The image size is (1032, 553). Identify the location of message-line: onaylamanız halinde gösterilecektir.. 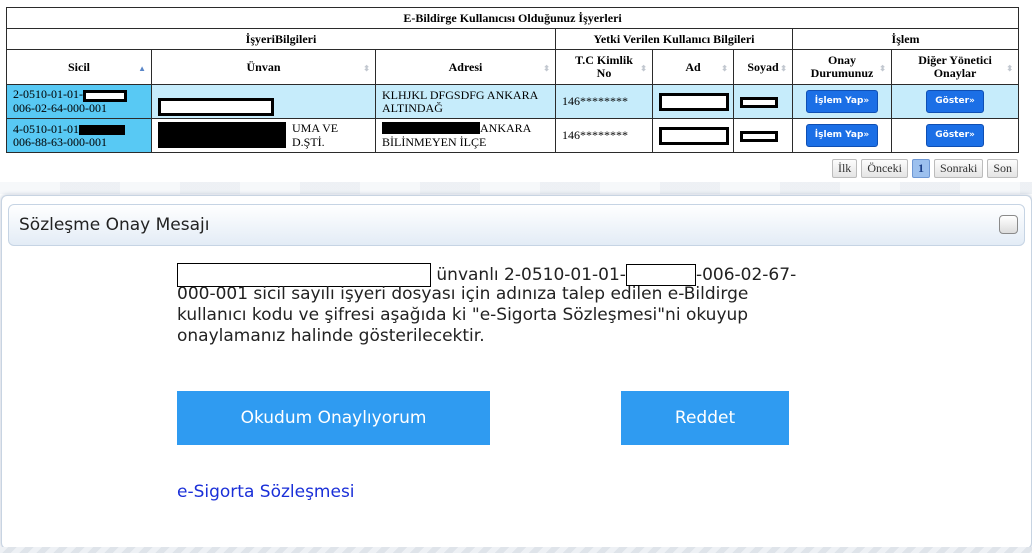
(331, 336).